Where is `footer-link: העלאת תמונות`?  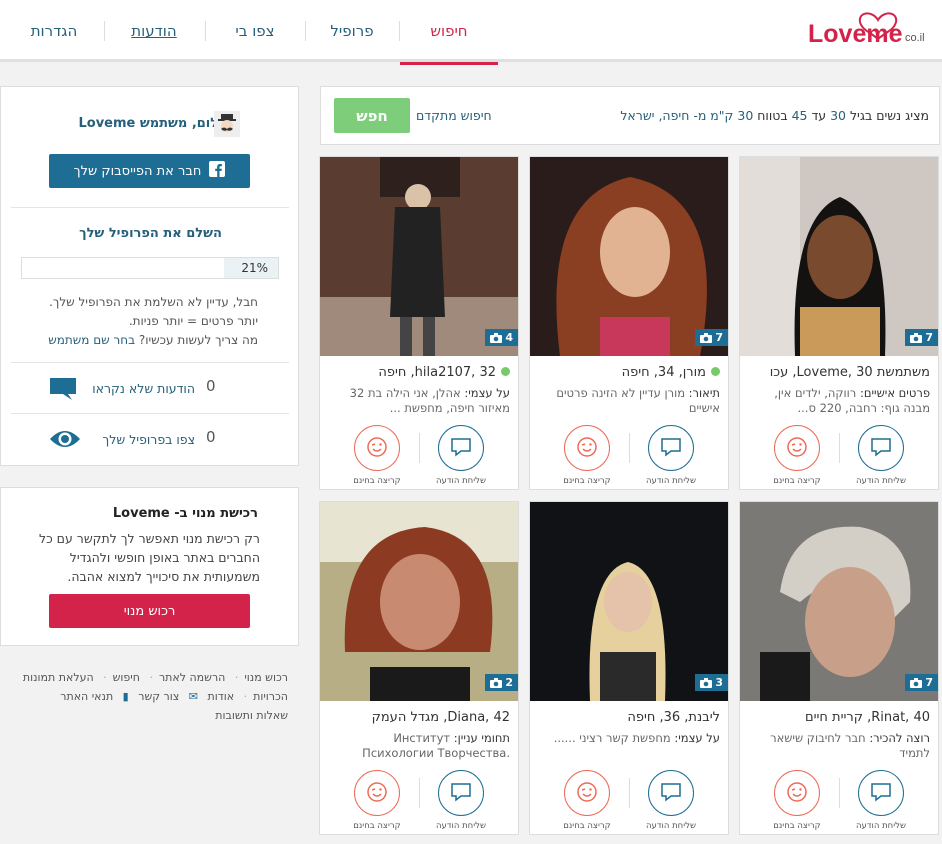 footer-link: העלאת תמונות is located at coordinates (58, 677).